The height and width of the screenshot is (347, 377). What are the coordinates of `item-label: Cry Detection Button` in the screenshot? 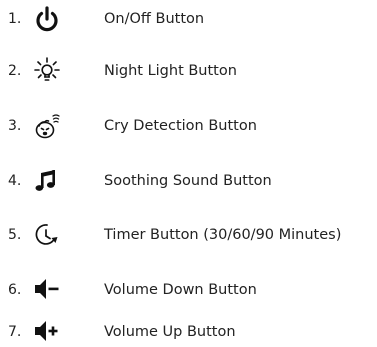 It's located at (180, 126).